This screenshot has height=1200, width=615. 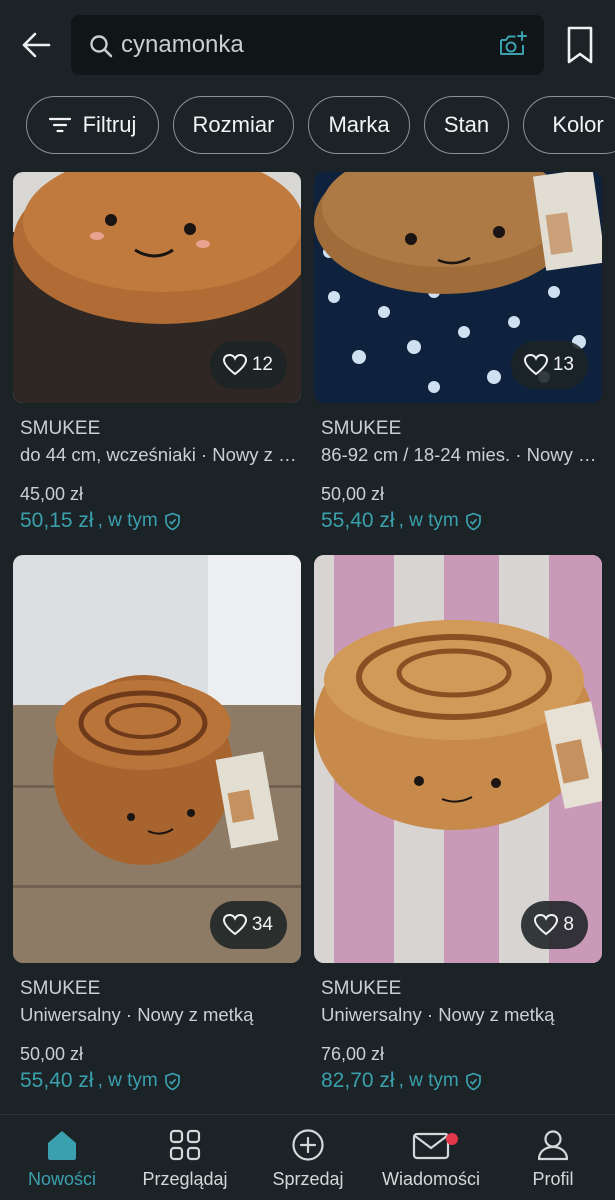 What do you see at coordinates (101, 46) in the screenshot?
I see `search-icon` at bounding box center [101, 46].